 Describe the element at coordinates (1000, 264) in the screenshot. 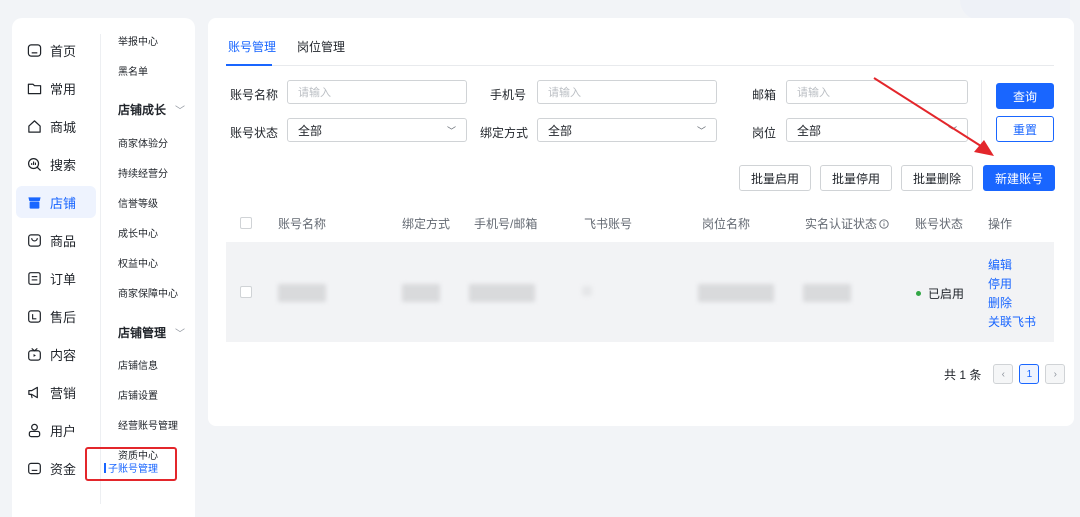

I see `edit-link: 编辑` at that location.